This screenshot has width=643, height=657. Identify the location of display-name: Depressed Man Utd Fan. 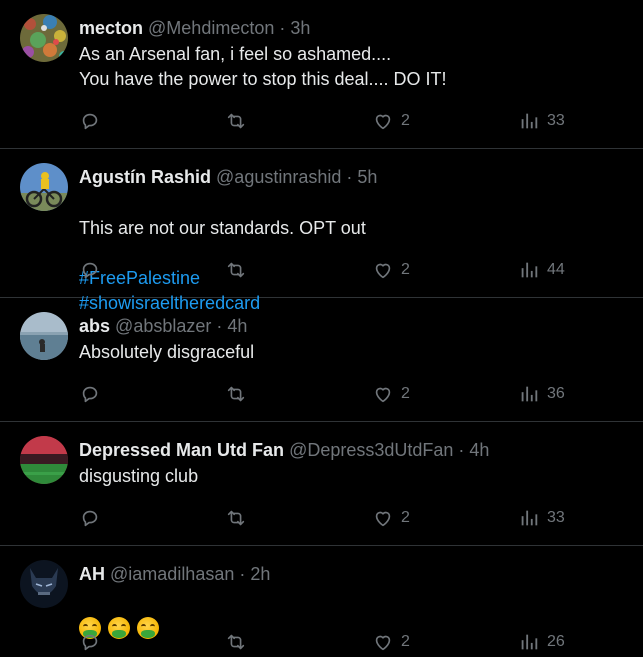
(181, 450).